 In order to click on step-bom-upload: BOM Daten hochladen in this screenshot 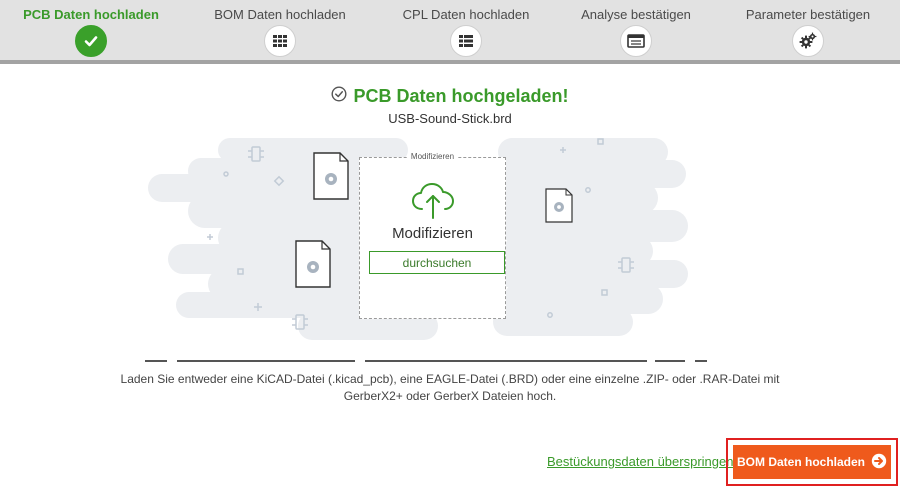, I will do `click(280, 28)`.